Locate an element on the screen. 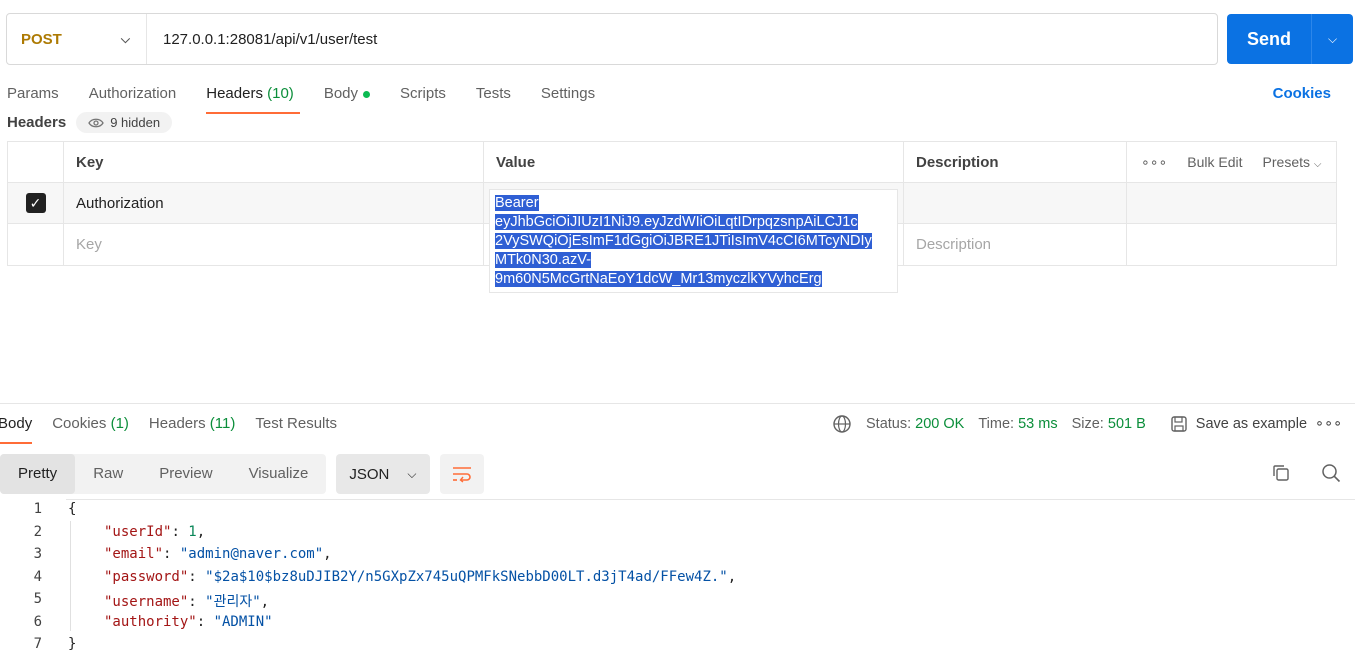 This screenshot has width=1355, height=658. value-line-5: 9m60N5McGrtNaEoY1dcW_Mr13myczlkYVyhcErg is located at coordinates (658, 279).